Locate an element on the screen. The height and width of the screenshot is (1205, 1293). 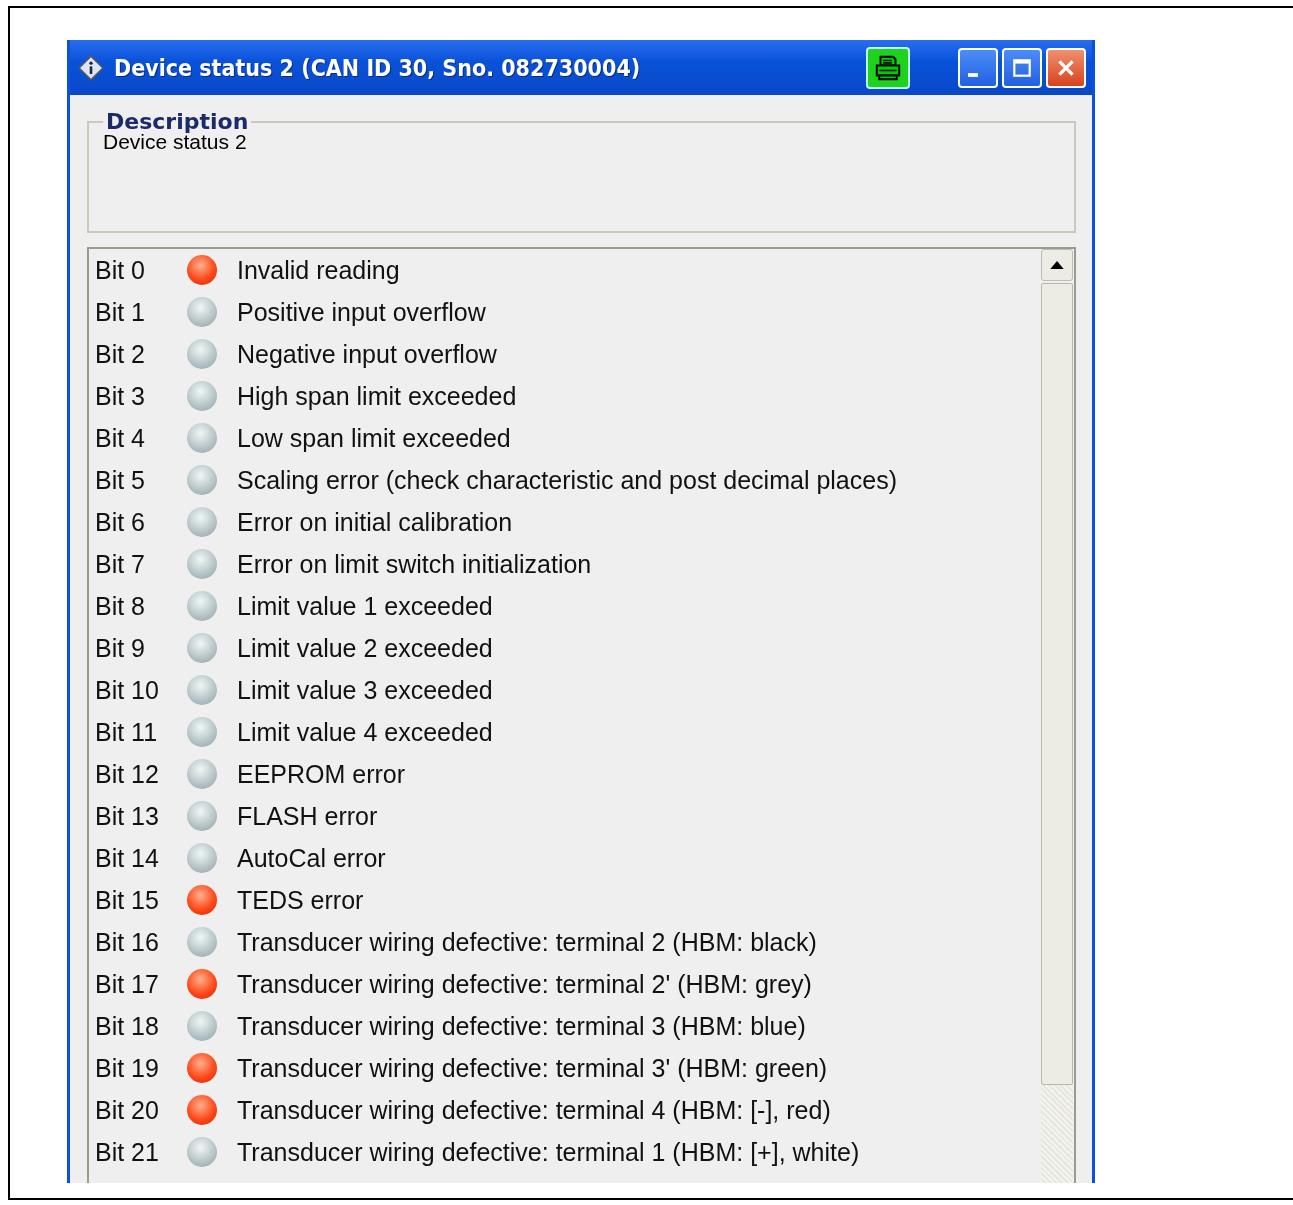
close-button is located at coordinates (1066, 67).